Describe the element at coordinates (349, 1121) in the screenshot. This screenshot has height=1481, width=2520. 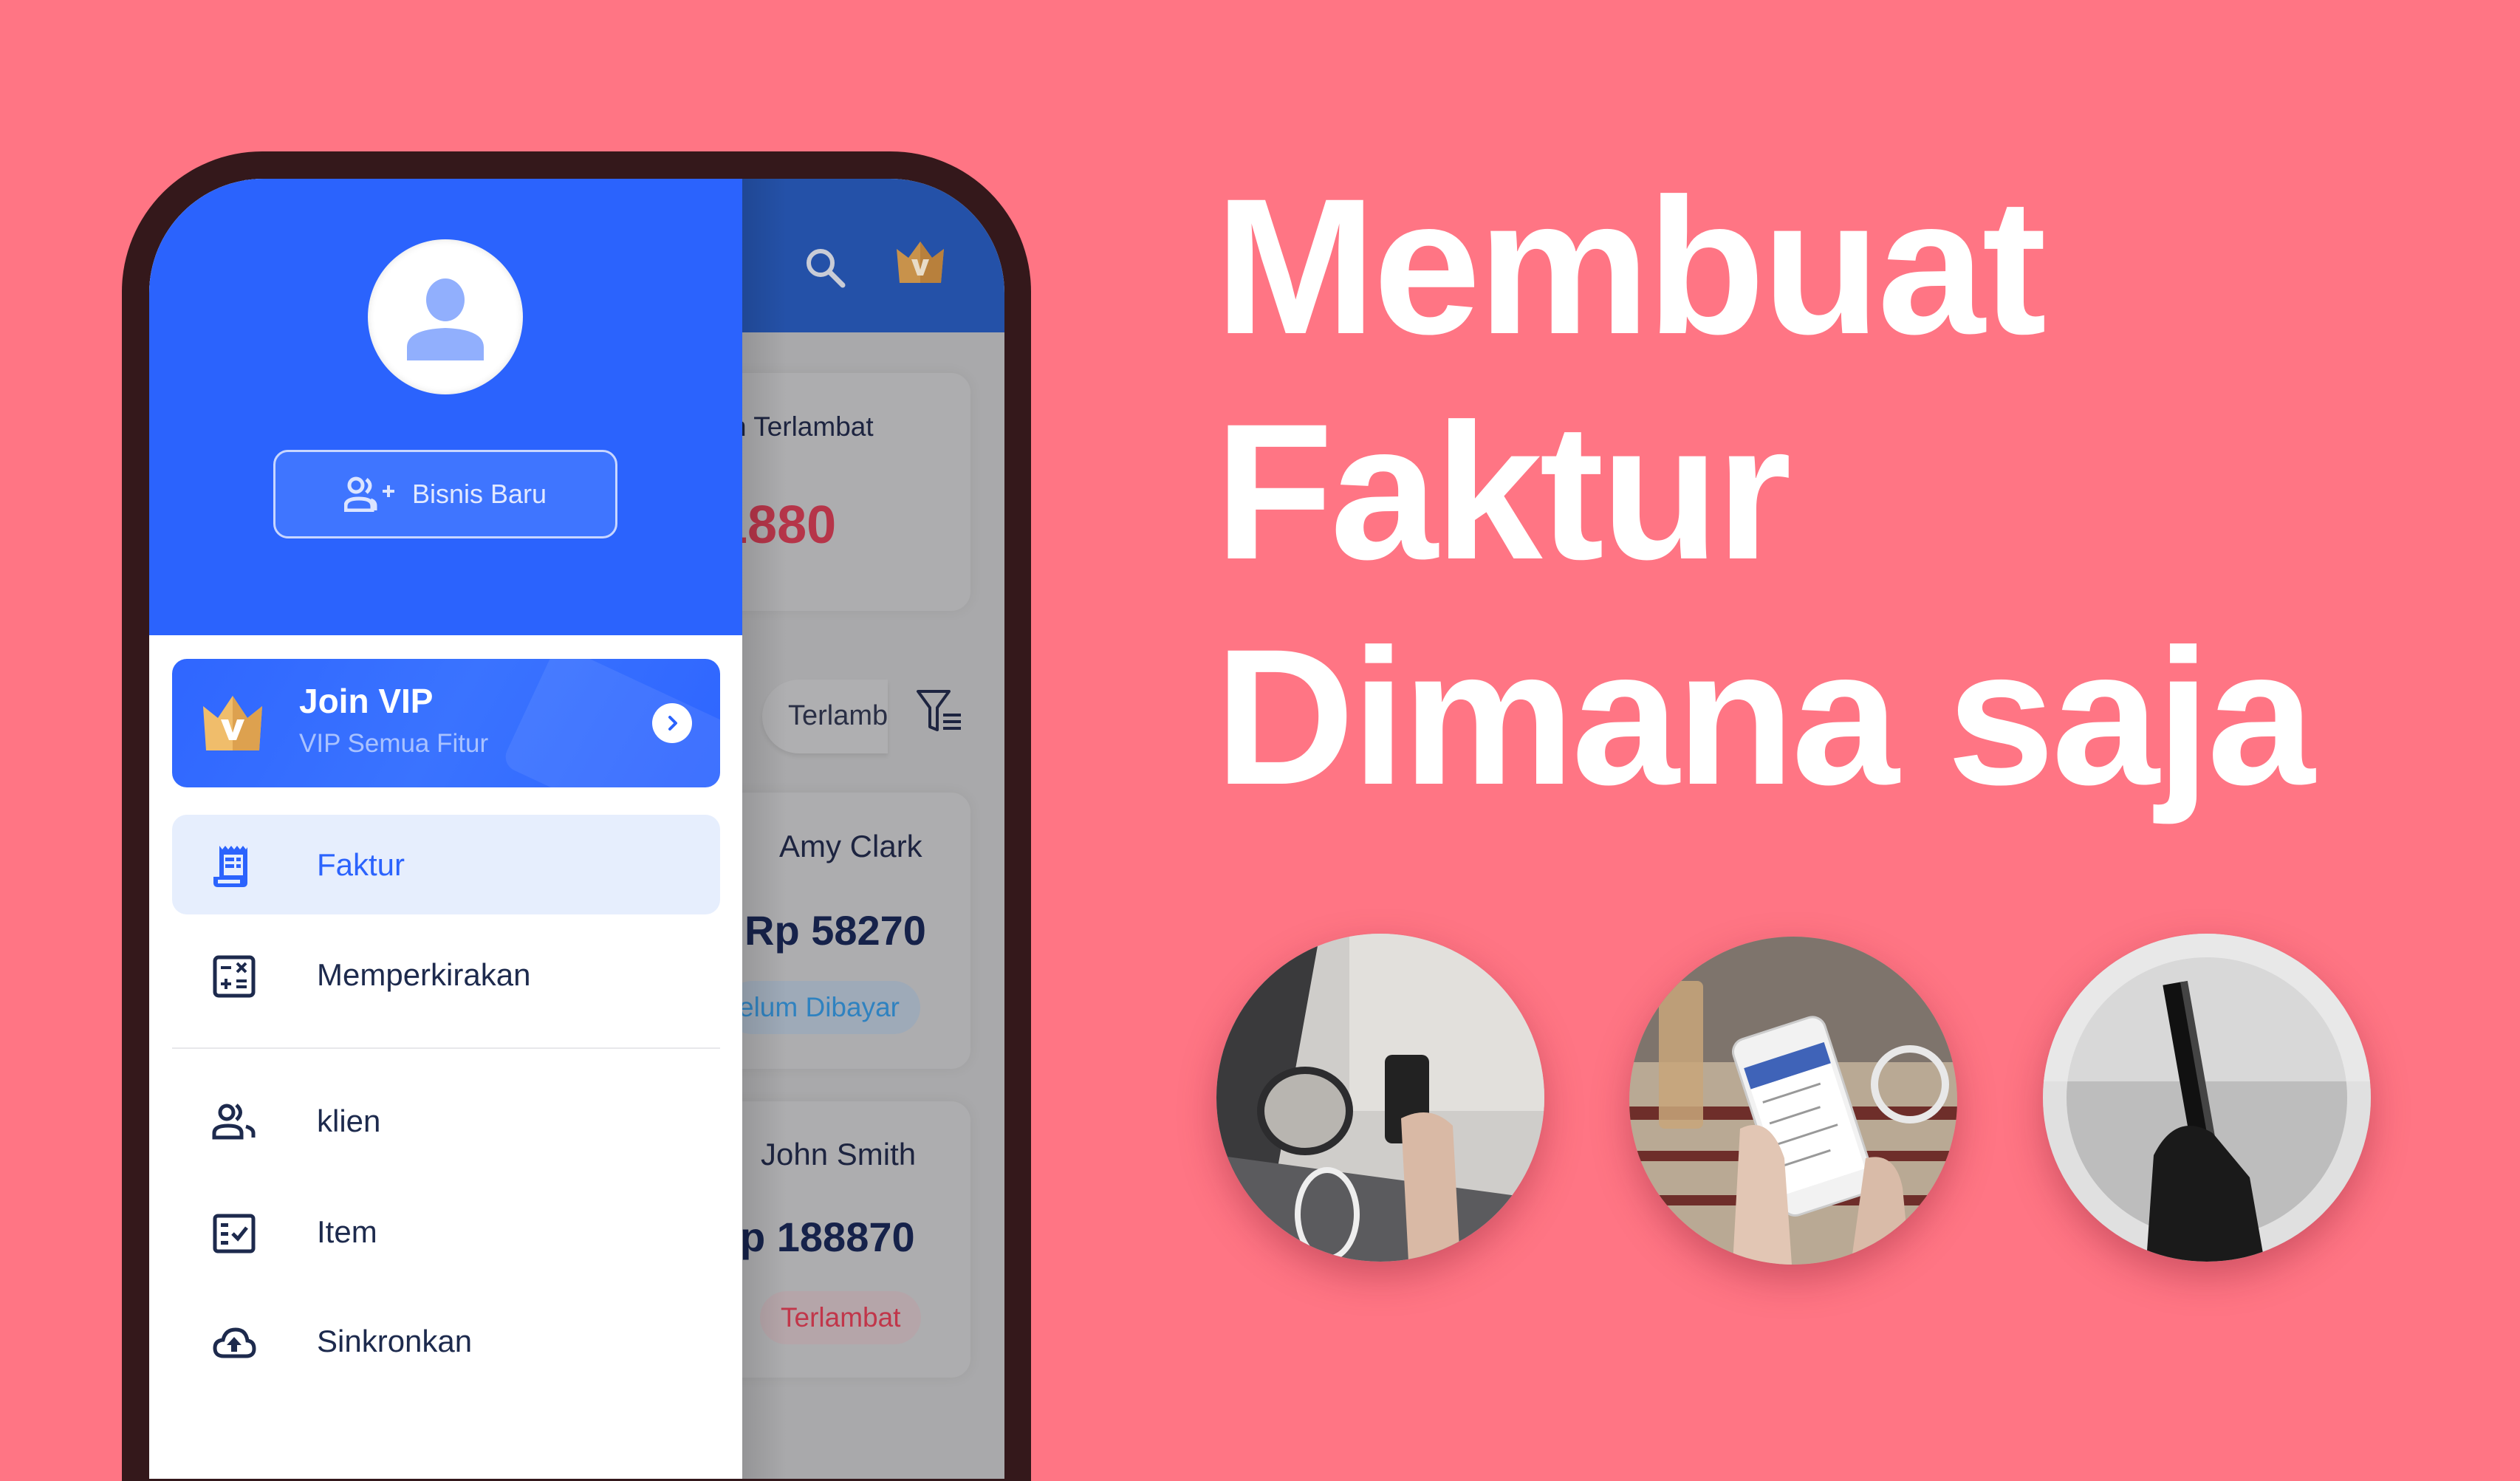
I see `menu-label: klien` at that location.